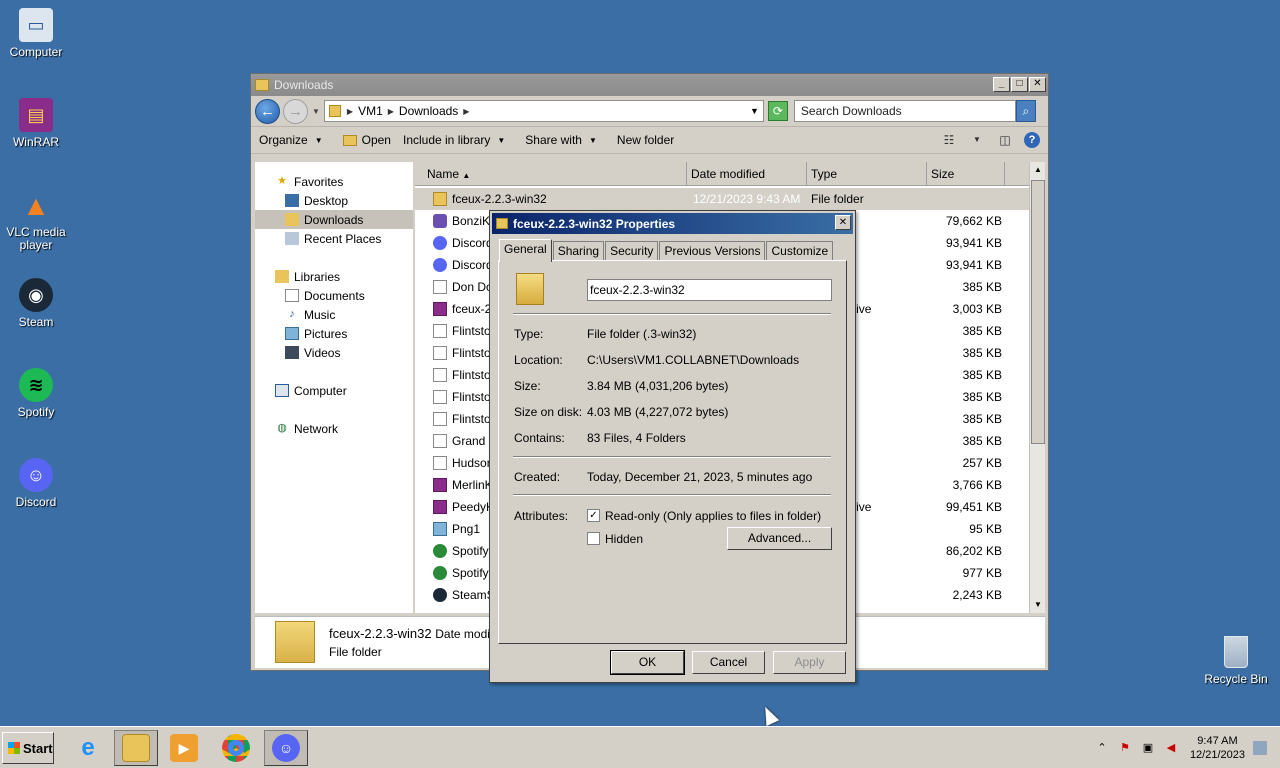 This screenshot has width=1280, height=768. I want to click on scrollbar-thumb, so click(1038, 312).